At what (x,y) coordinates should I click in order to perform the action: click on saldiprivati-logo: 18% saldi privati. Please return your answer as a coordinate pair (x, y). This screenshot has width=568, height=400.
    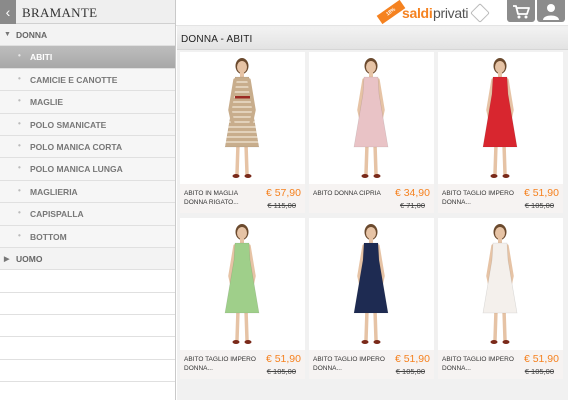
    Looking at the image, I should click on (433, 12).